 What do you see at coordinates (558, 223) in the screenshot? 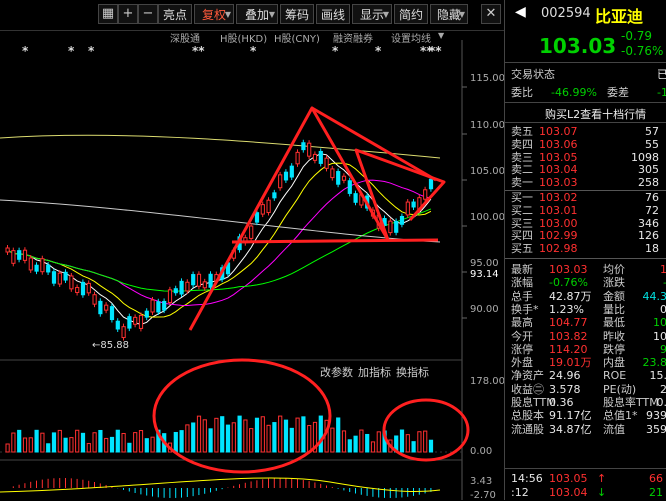
I see `bid-price: 103.00` at bounding box center [558, 223].